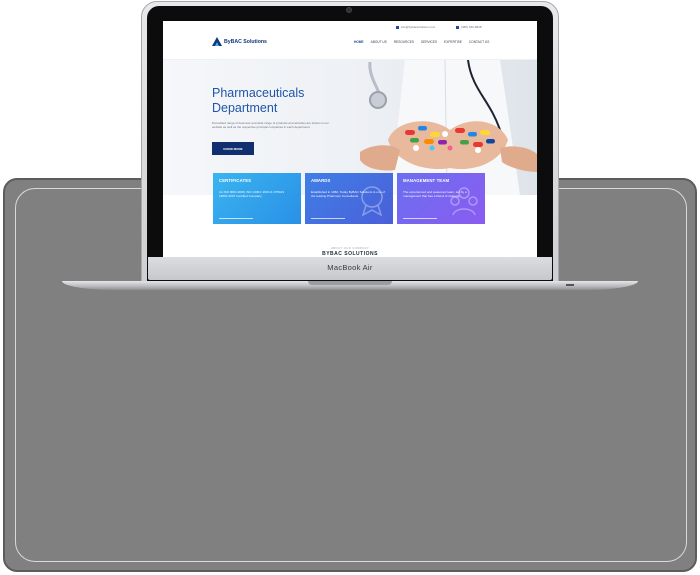  Describe the element at coordinates (350, 26) in the screenshot. I see `site-topbar: info@bybacsolutions.com (480) 940-9848` at that location.